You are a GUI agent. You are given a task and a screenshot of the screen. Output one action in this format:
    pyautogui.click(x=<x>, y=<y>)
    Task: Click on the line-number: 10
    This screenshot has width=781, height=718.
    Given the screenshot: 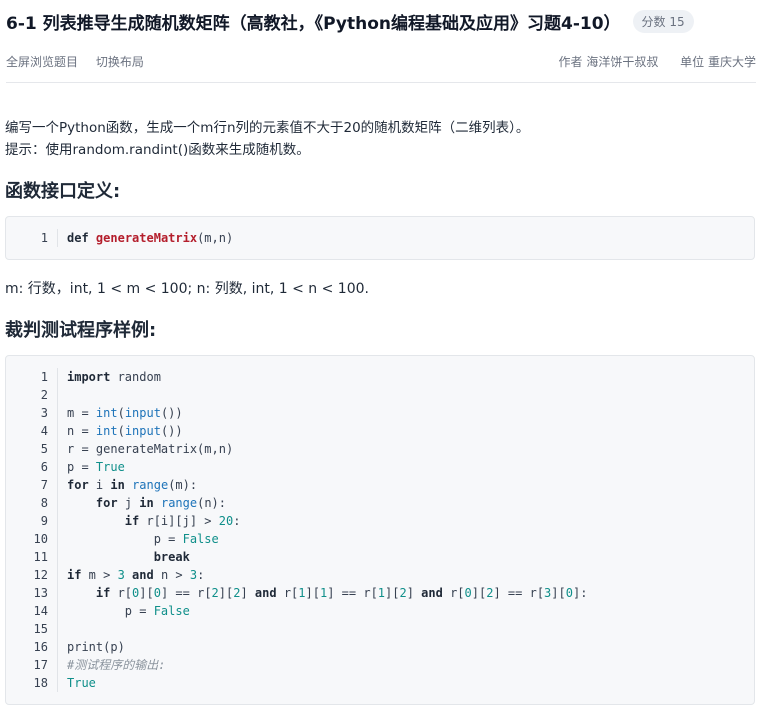 What is the action you would take?
    pyautogui.click(x=32, y=539)
    